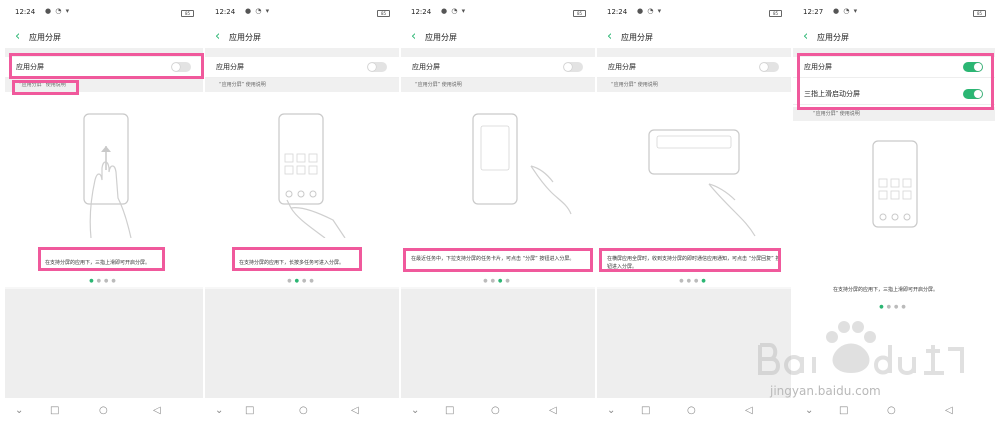 The width and height of the screenshot is (1000, 426). What do you see at coordinates (312, 175) in the screenshot?
I see `long-press-recents-illustration` at bounding box center [312, 175].